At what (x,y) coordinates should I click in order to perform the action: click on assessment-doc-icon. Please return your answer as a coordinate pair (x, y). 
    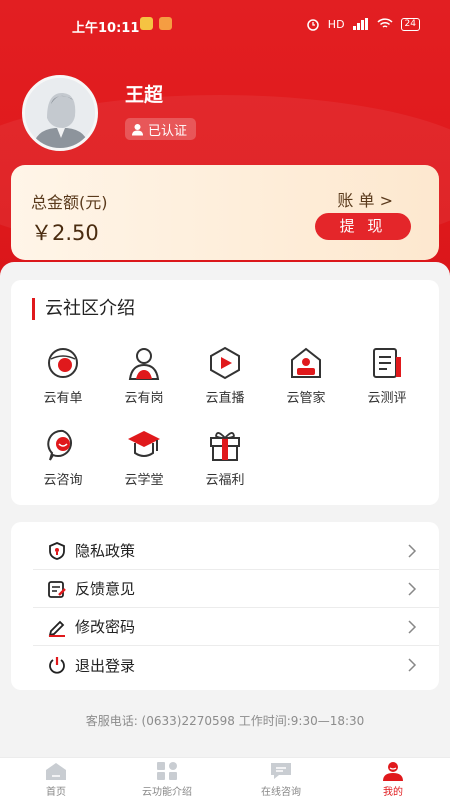
    Looking at the image, I should click on (387, 363).